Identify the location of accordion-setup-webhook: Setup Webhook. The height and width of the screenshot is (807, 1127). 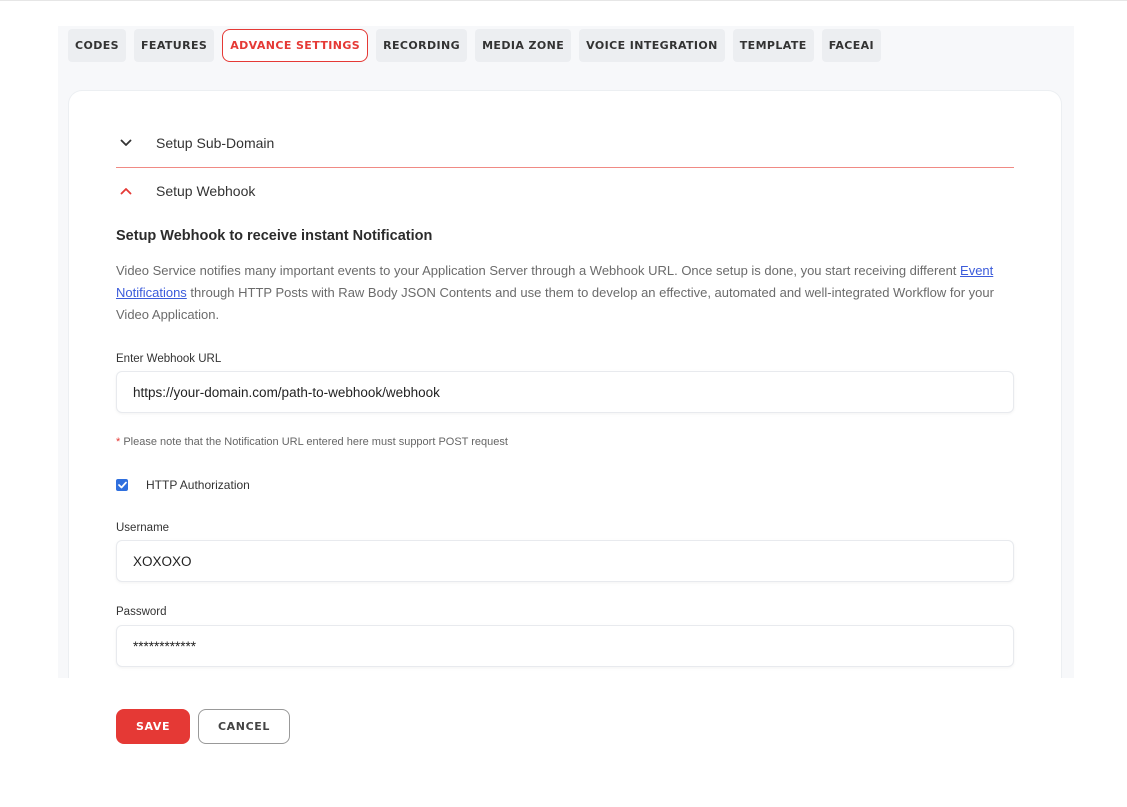
(185, 191).